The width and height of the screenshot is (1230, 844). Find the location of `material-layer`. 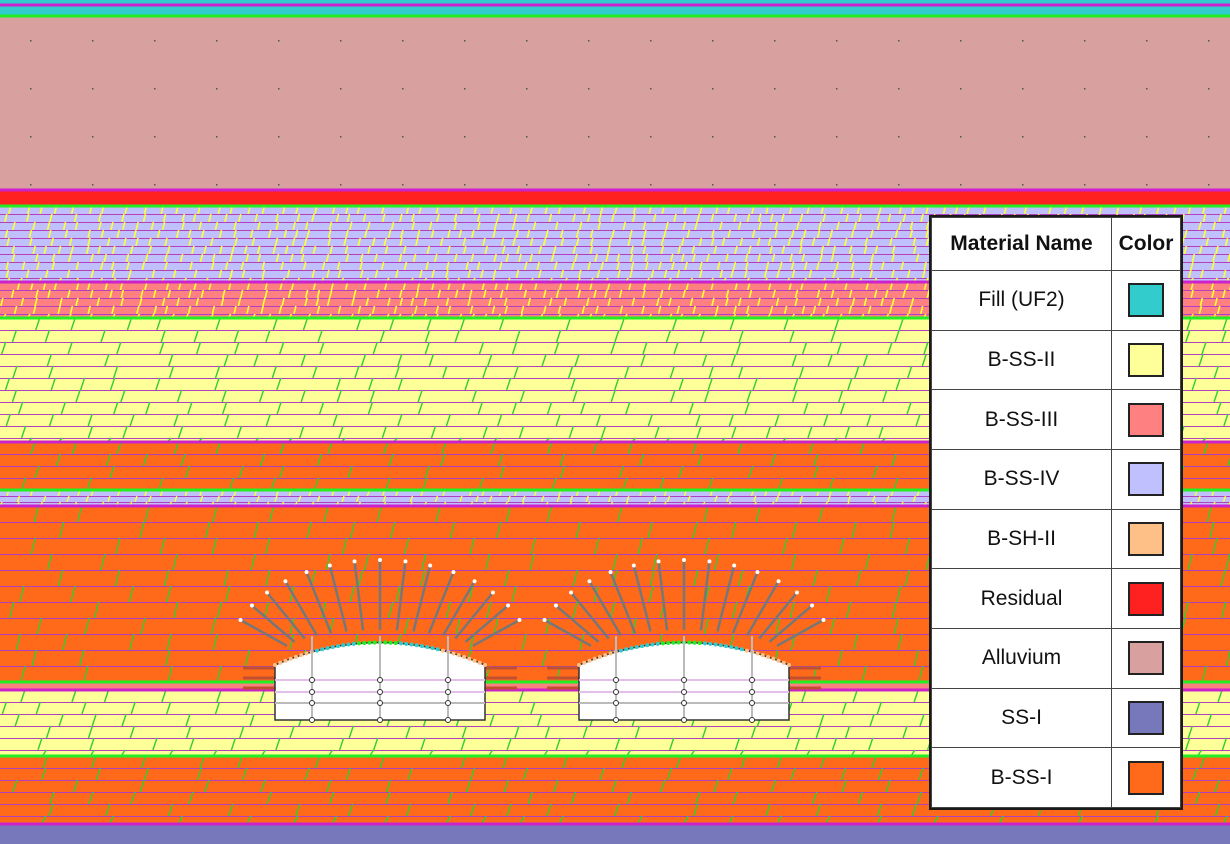

material-layer is located at coordinates (615, 8).